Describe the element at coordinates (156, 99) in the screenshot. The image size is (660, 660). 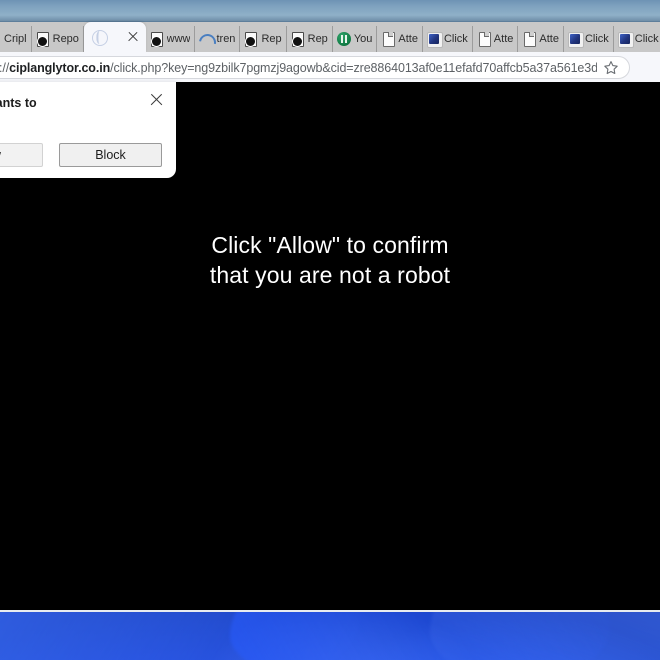
I see `close-icon` at that location.